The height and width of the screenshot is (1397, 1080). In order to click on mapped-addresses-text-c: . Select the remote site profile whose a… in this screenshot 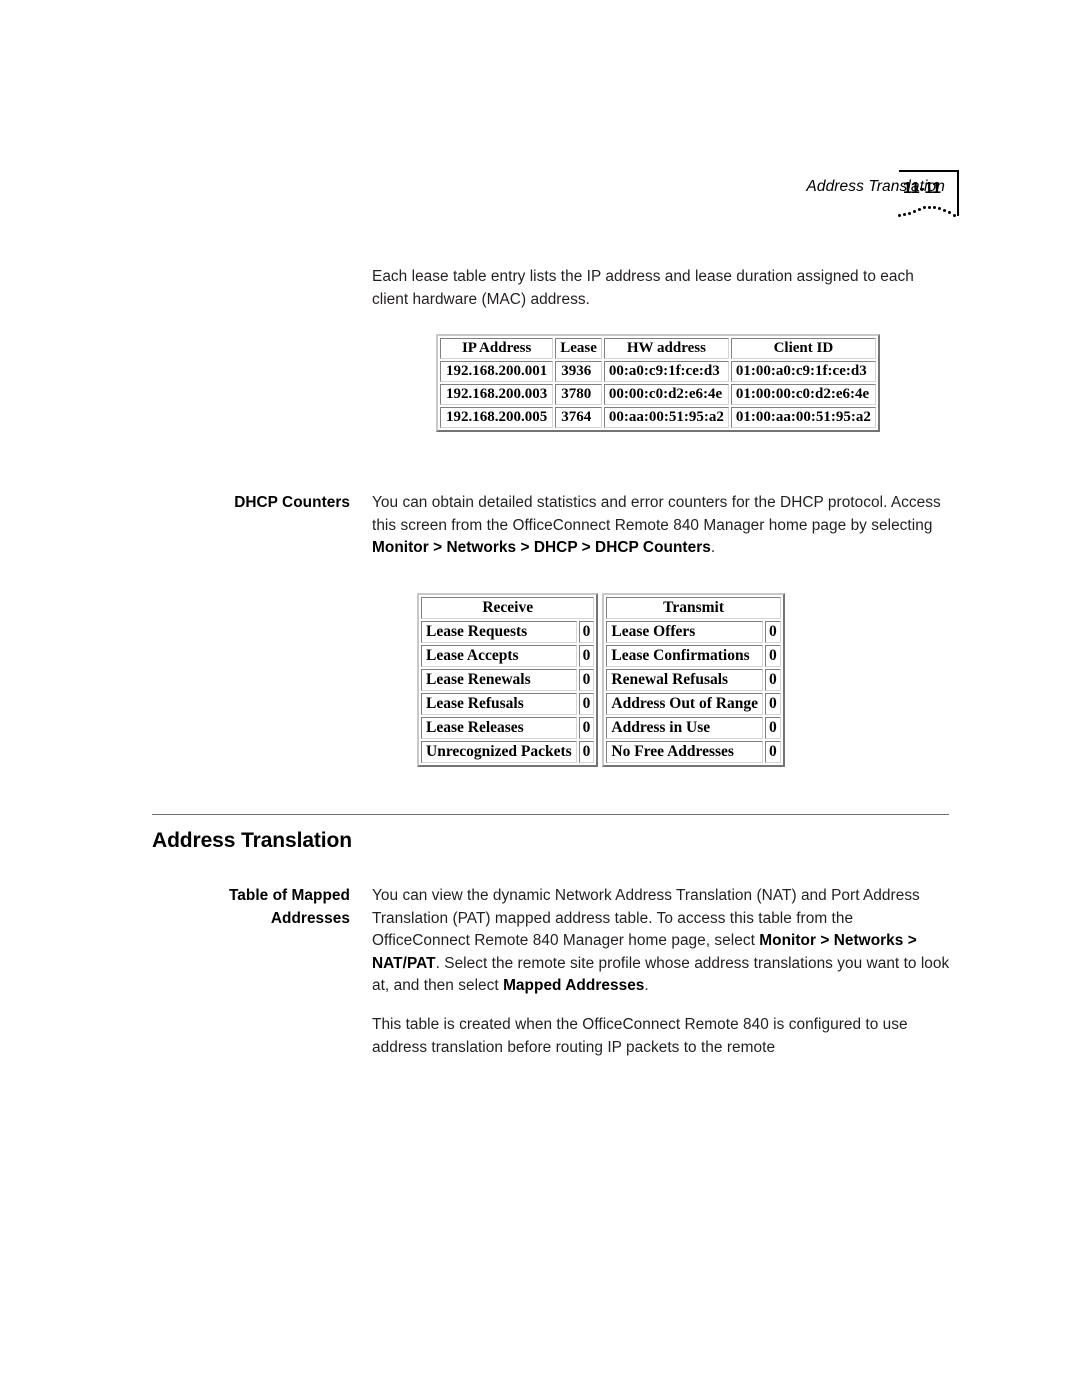, I will do `click(661, 974)`.